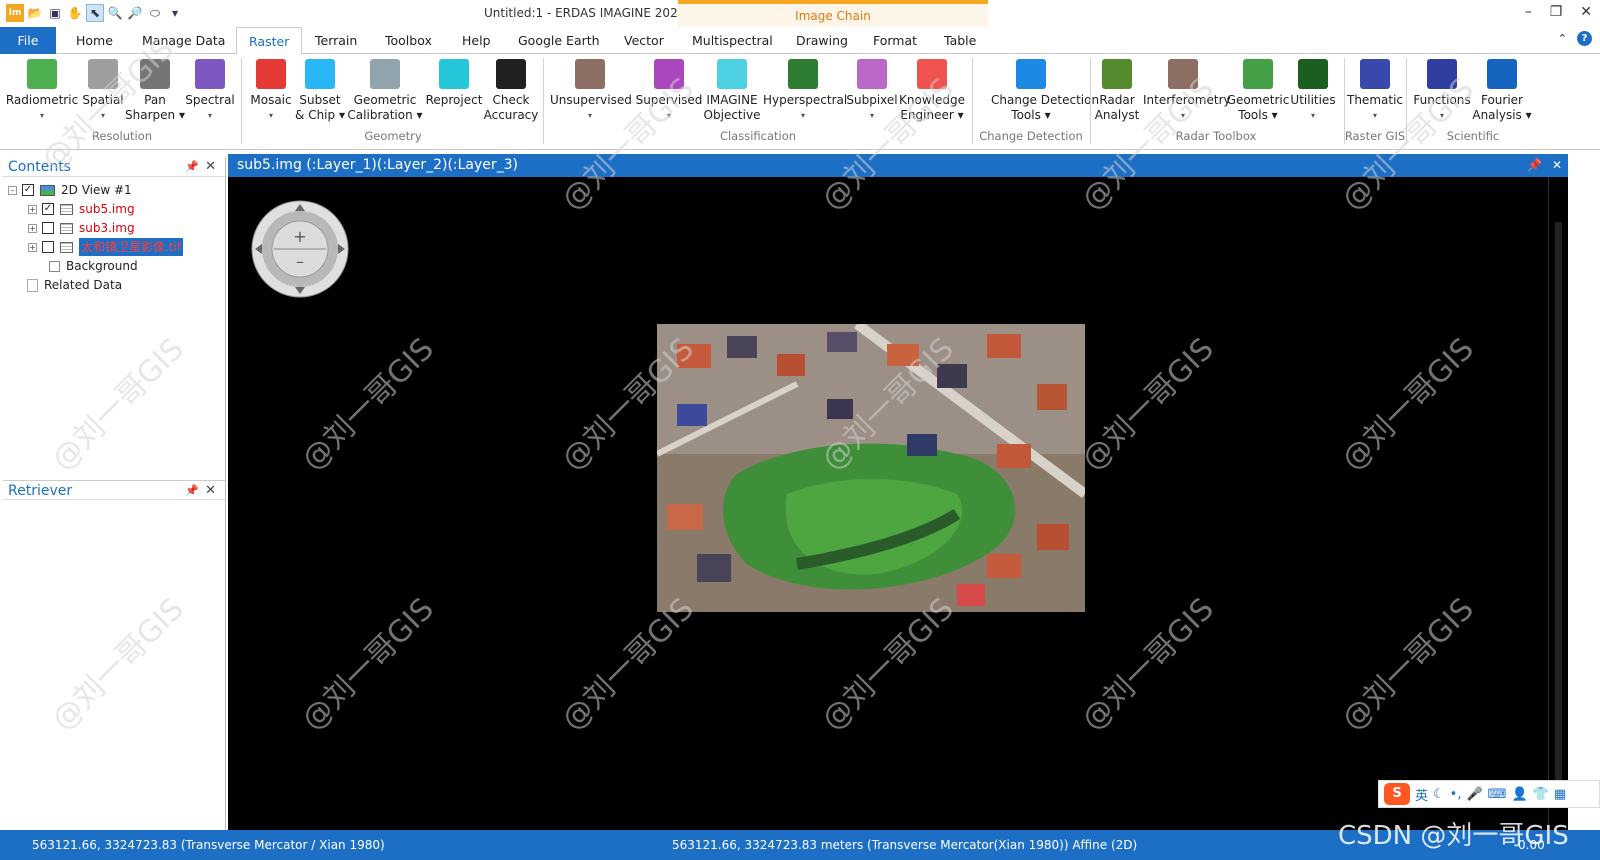  I want to click on pan-icon: ✋, so click(75, 13).